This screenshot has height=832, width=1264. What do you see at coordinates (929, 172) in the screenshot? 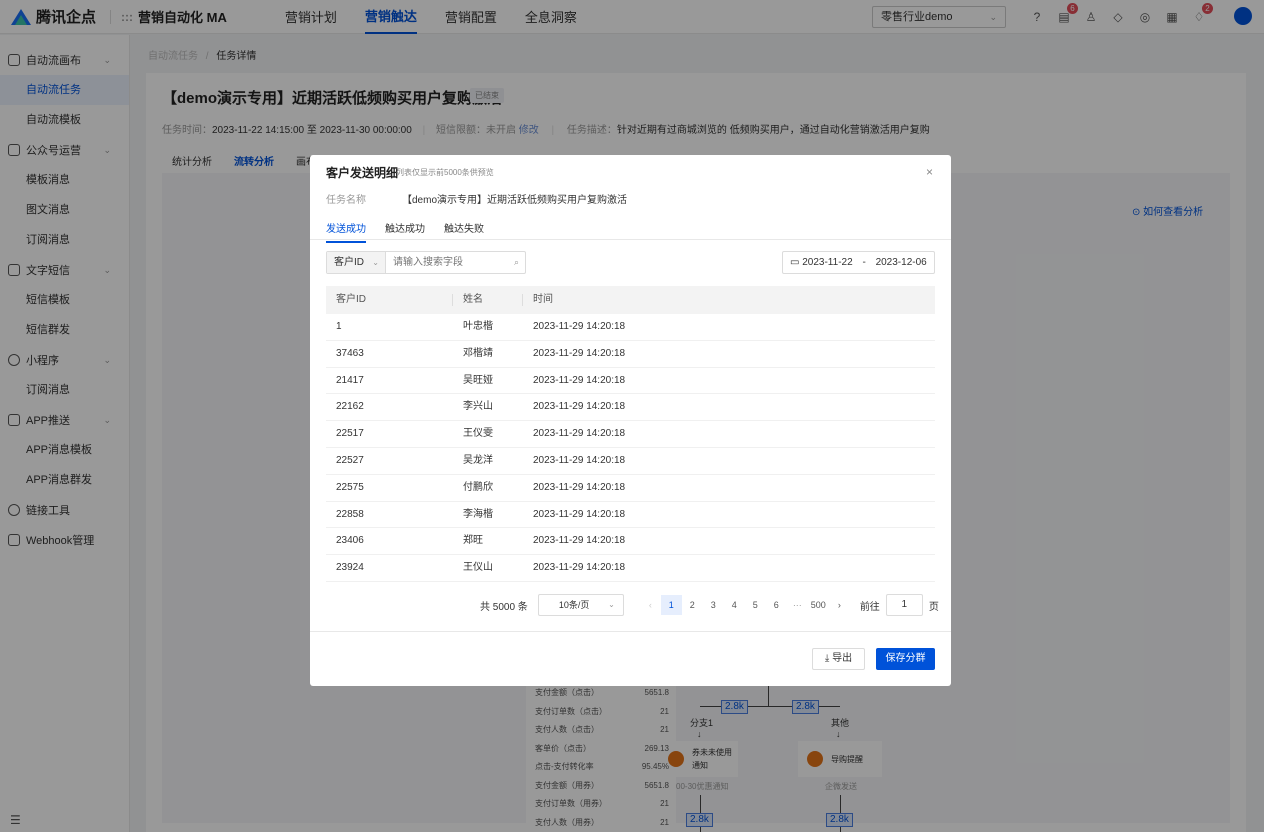
I see `close-icon: ×` at bounding box center [929, 172].